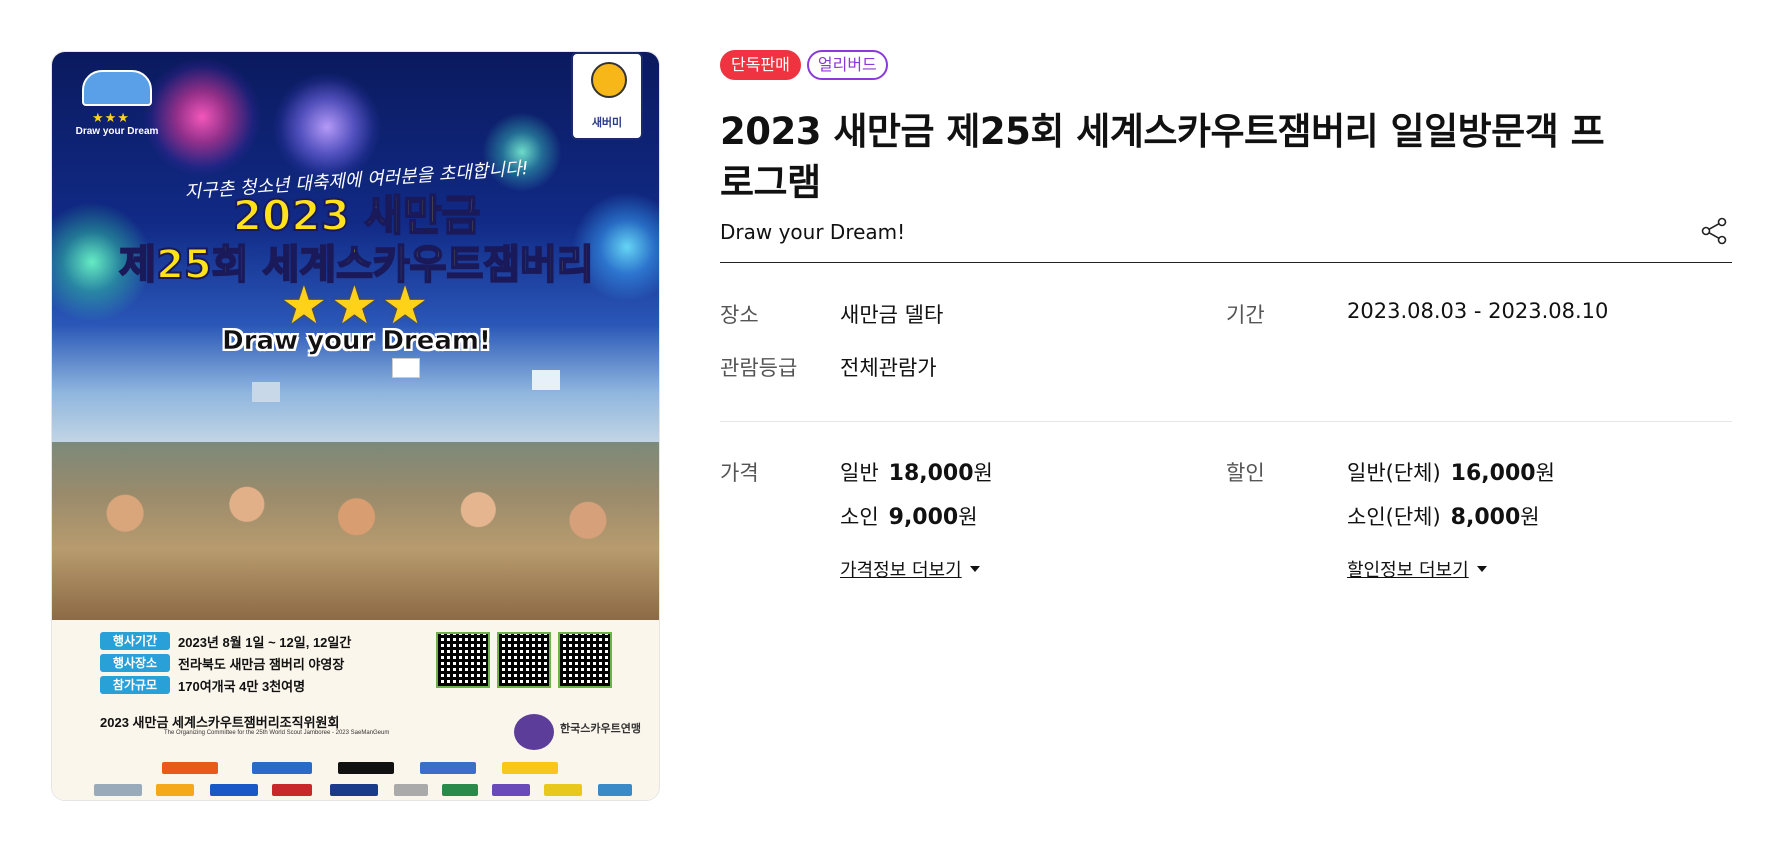 Image resolution: width=1790 pixels, height=847 pixels. What do you see at coordinates (406, 368) in the screenshot?
I see `korea-flag-icon` at bounding box center [406, 368].